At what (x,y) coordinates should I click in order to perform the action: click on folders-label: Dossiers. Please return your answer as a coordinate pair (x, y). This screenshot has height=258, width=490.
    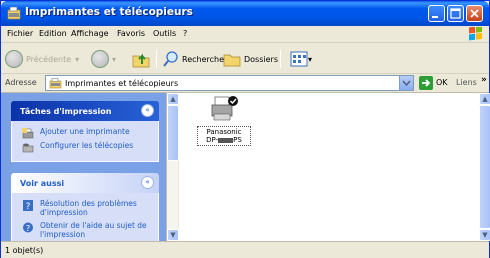
    Looking at the image, I should click on (261, 59).